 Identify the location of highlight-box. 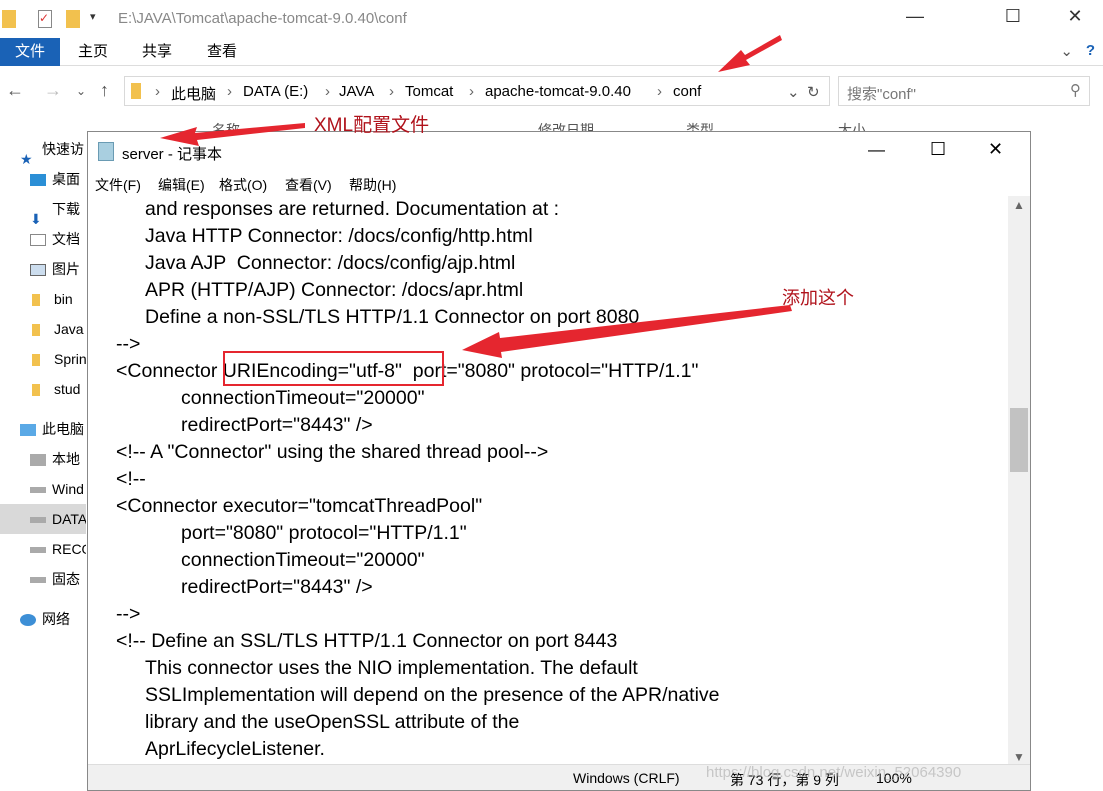
(333, 368).